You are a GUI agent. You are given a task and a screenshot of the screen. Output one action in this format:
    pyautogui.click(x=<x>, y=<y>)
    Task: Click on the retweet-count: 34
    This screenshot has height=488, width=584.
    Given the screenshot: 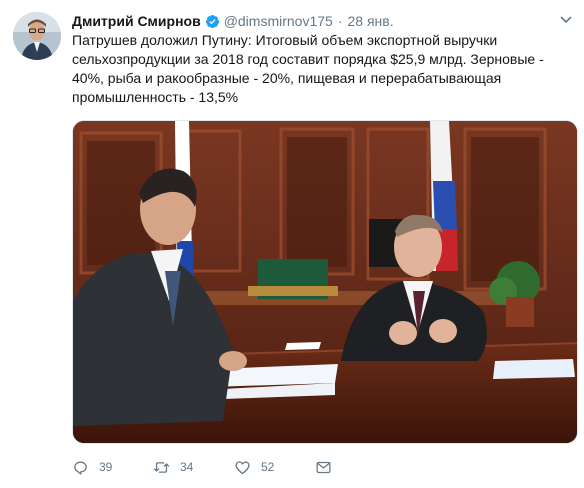 What is the action you would take?
    pyautogui.click(x=187, y=467)
    